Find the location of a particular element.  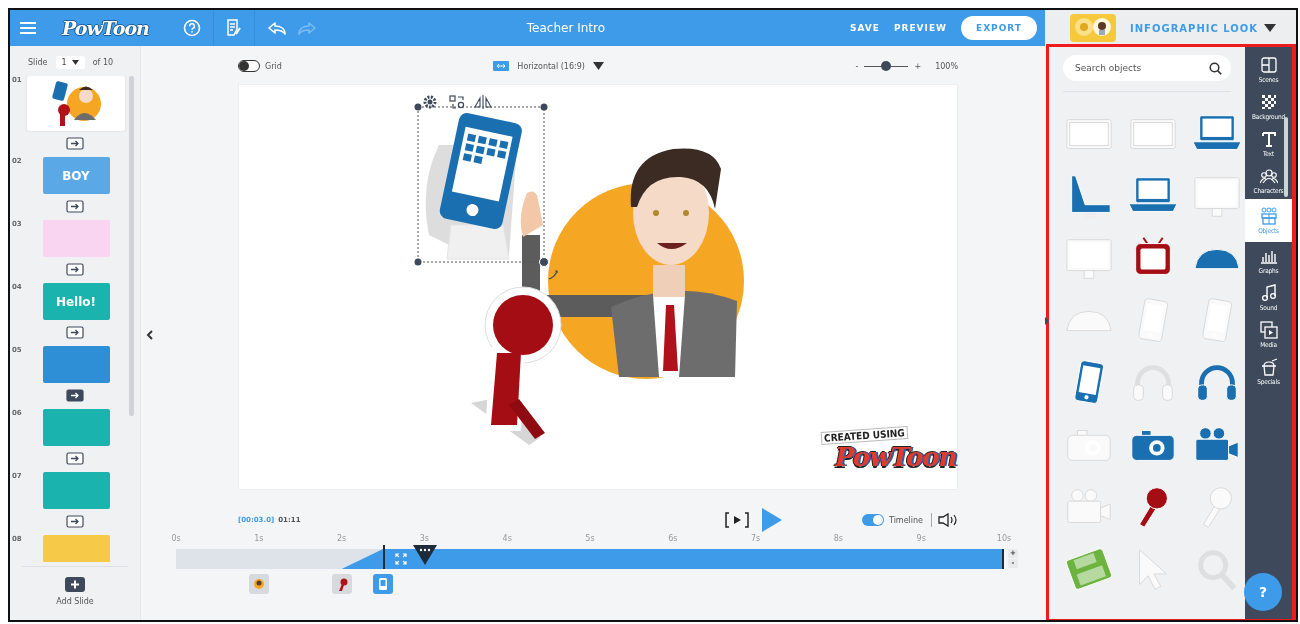

play-bracket-icon is located at coordinates (737, 520).